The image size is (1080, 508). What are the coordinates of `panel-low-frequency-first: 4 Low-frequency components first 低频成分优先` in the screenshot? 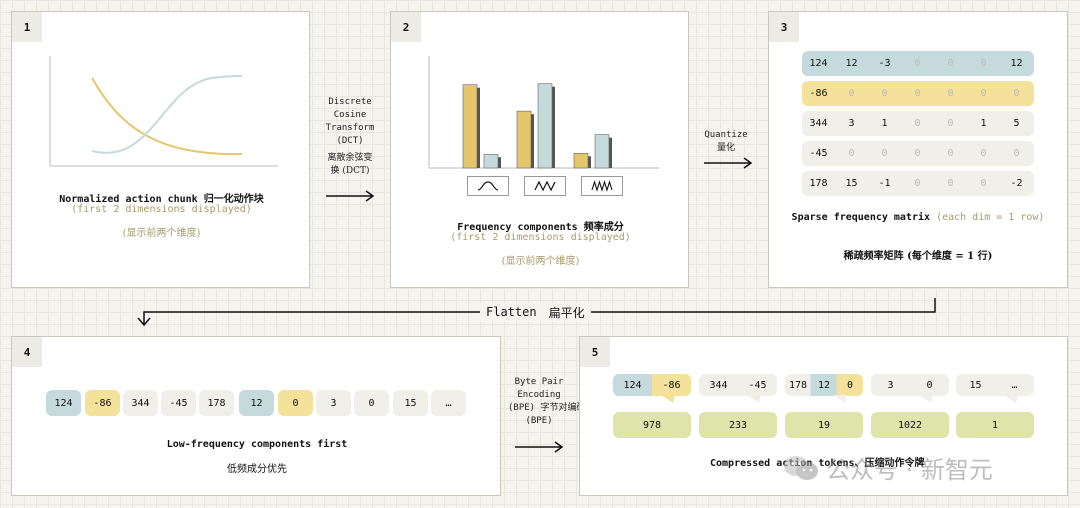 It's located at (256, 416).